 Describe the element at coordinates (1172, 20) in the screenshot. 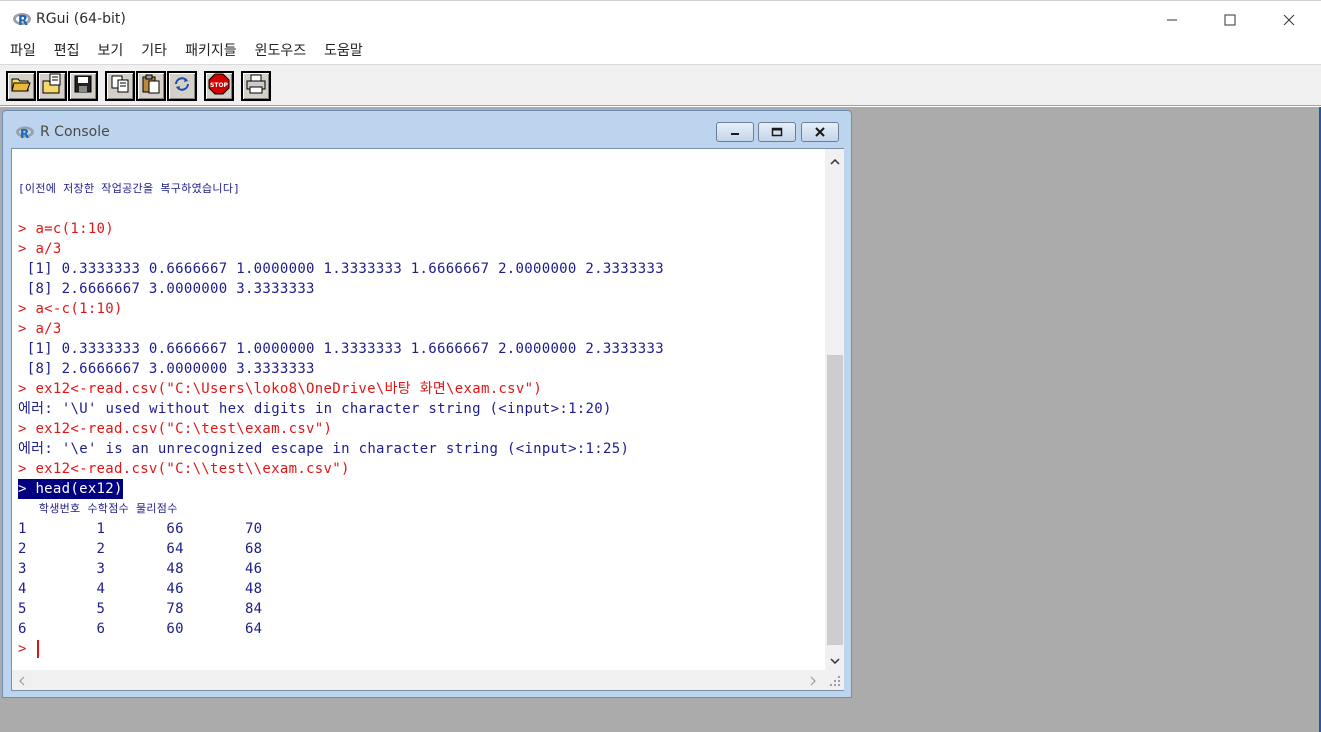

I see `minimize-button` at that location.